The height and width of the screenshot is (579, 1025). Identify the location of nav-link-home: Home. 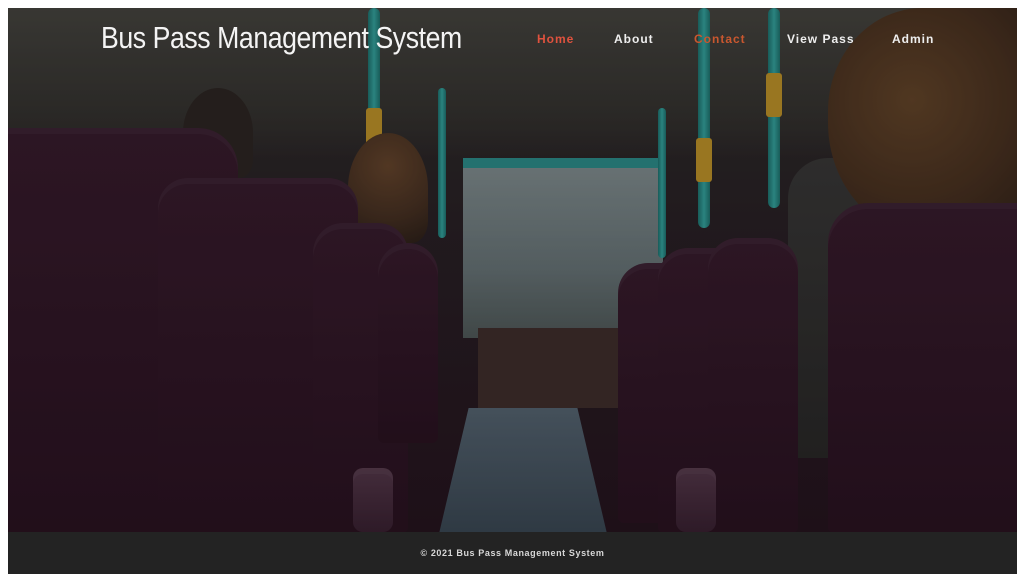
(555, 39).